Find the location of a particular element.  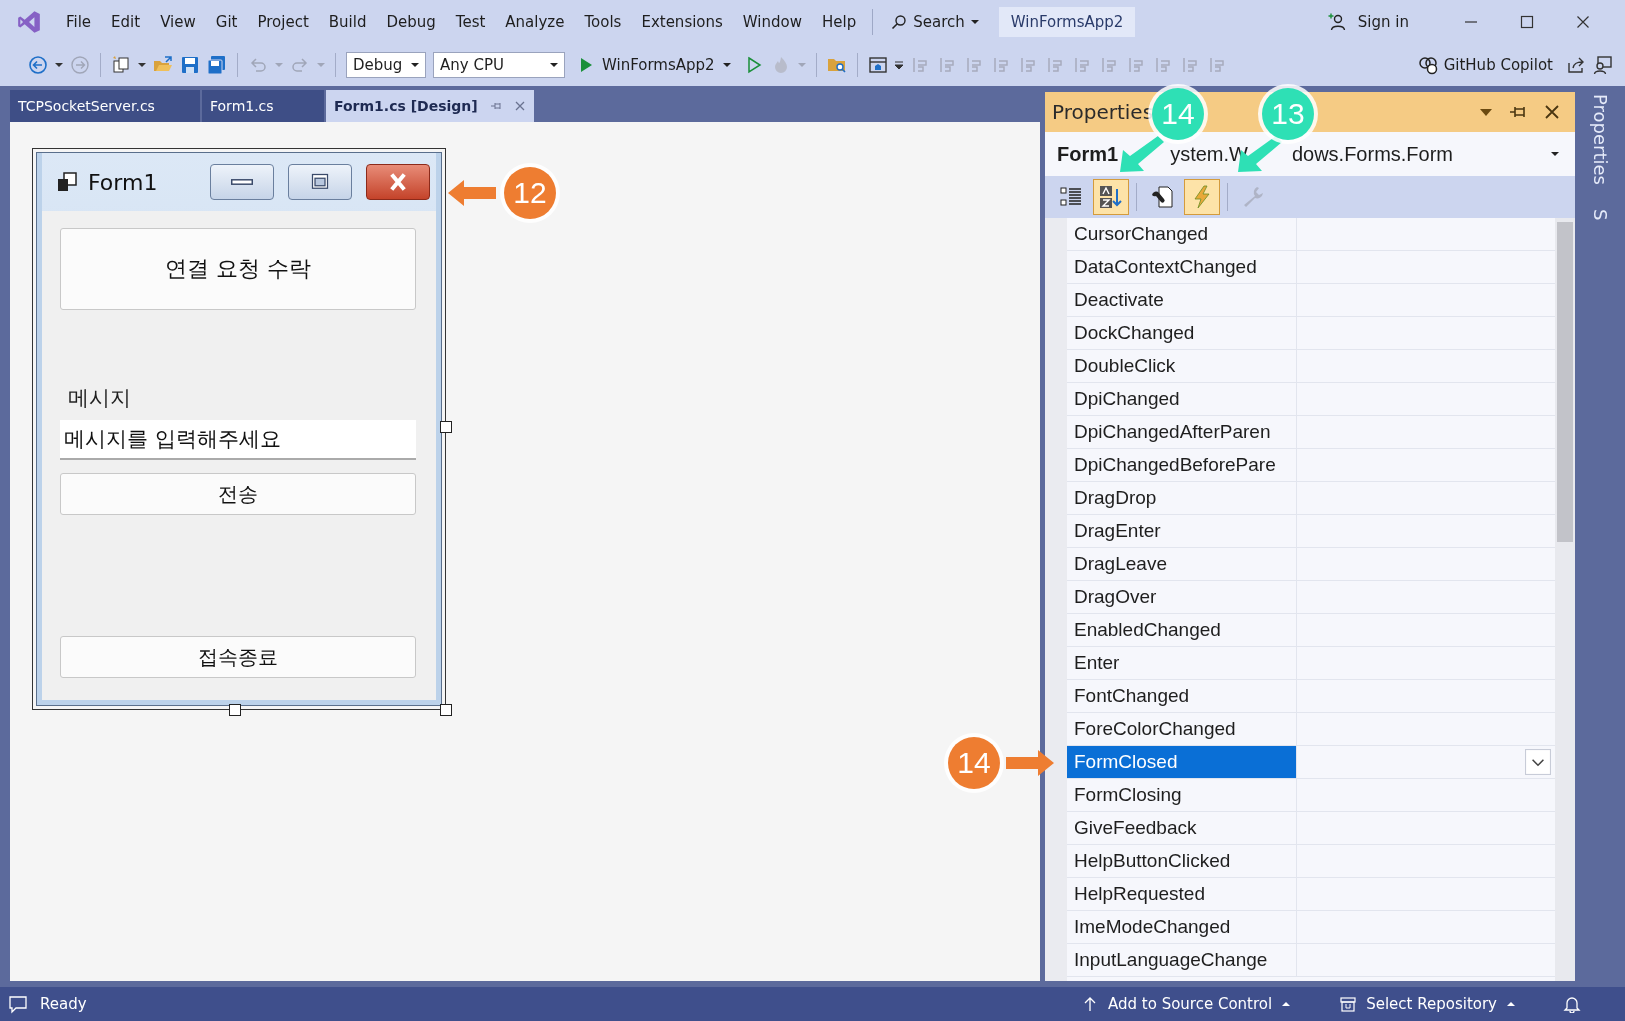

overflow-icon is located at coordinates (898, 65).